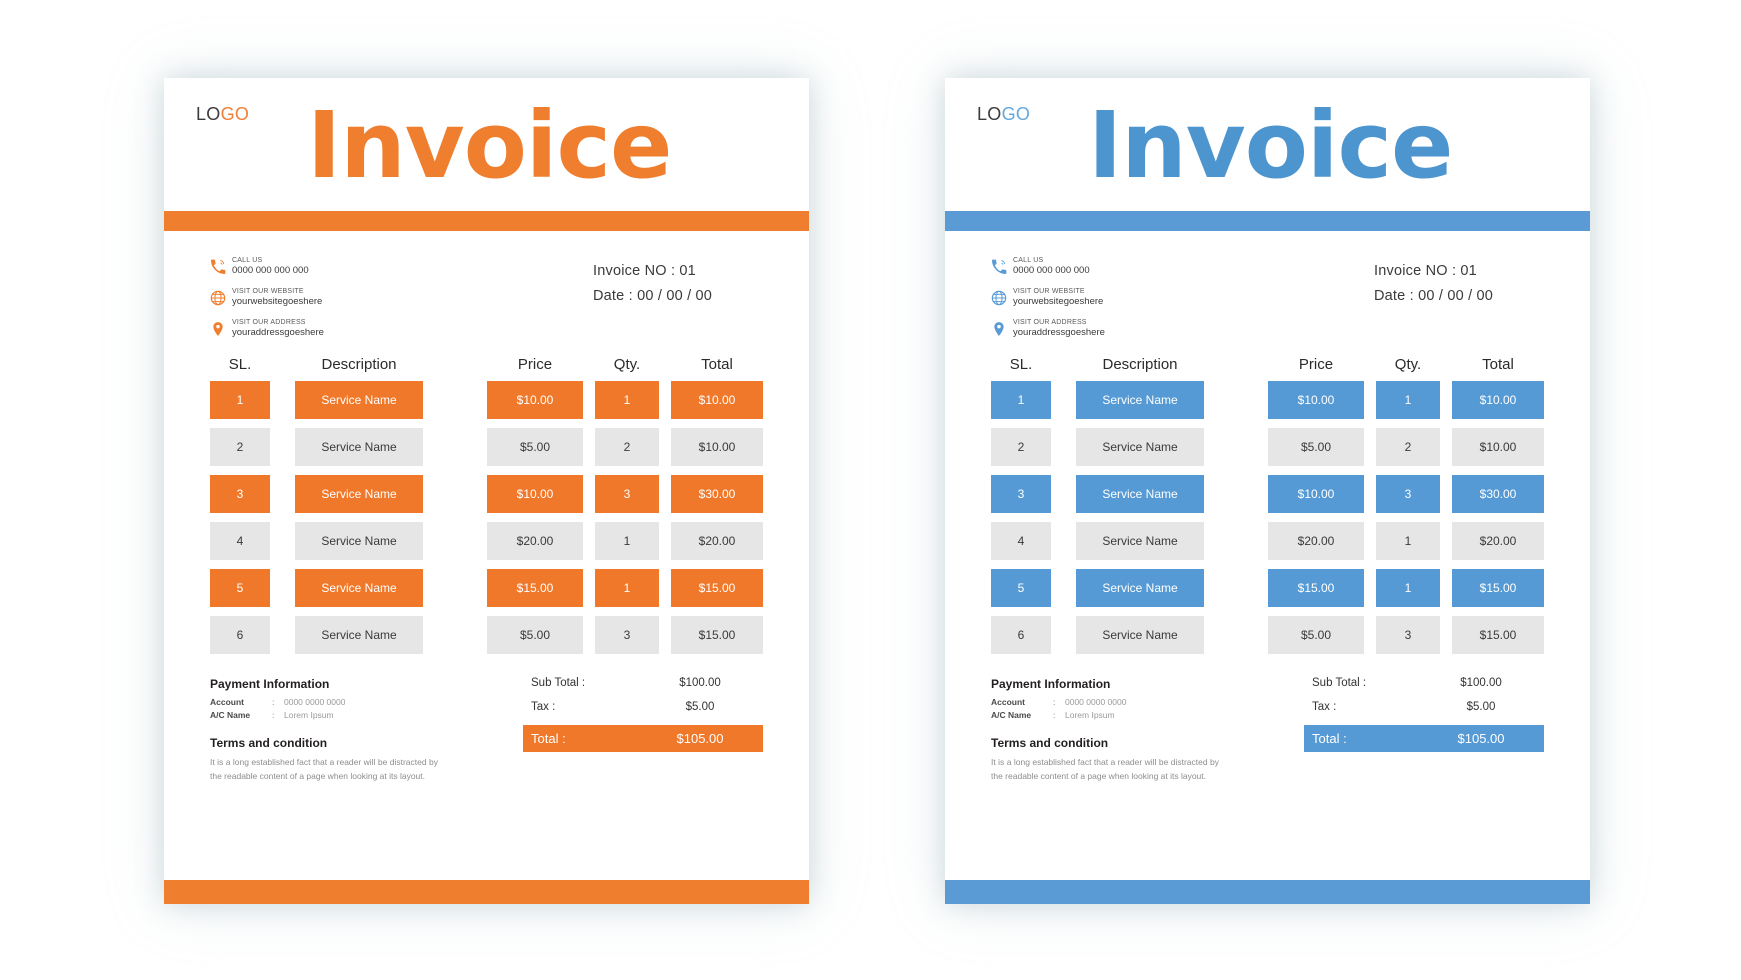  I want to click on contact-label: CALL US, so click(1028, 260).